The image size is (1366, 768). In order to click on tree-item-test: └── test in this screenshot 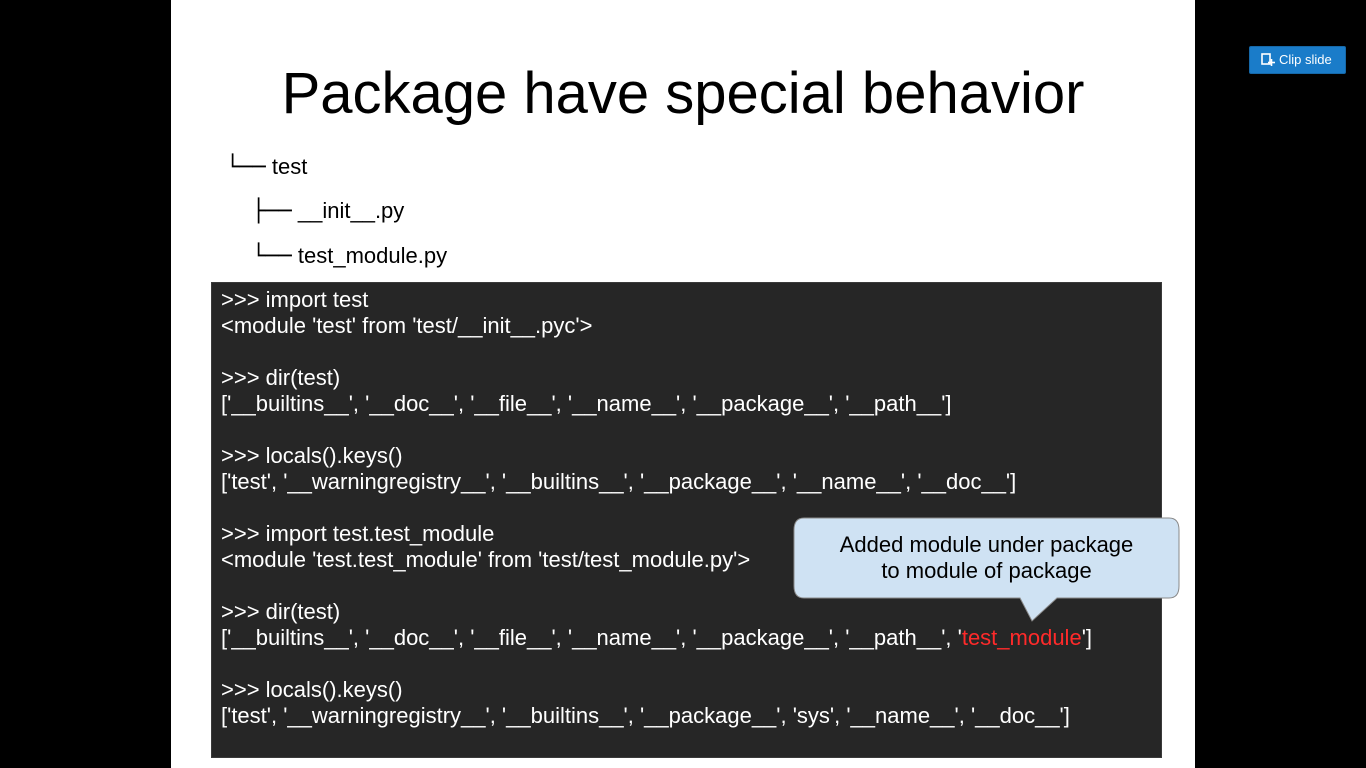, I will do `click(266, 167)`.